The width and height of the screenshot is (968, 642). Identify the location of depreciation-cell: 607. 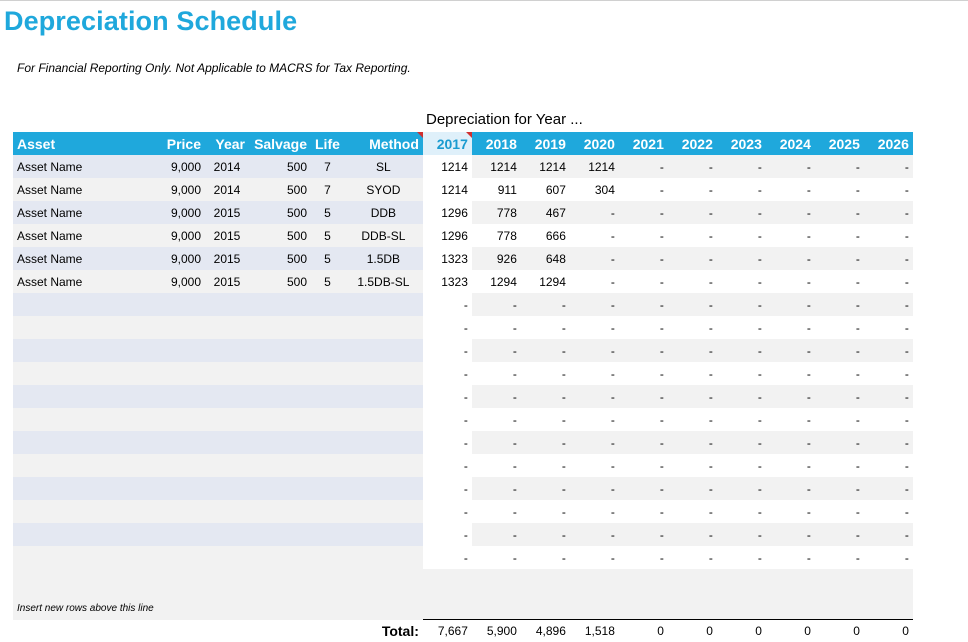
(545, 189).